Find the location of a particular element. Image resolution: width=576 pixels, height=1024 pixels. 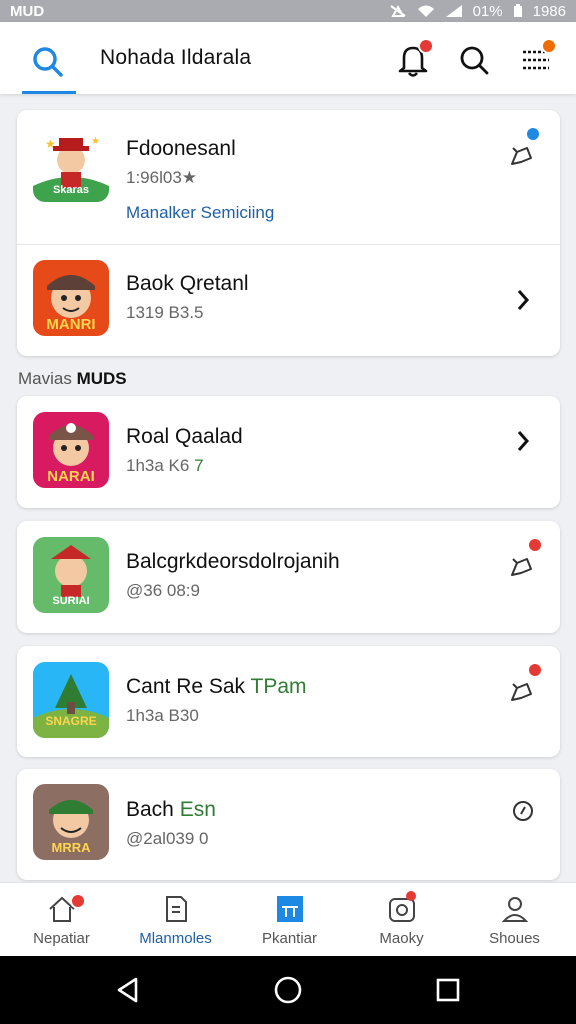

app-thumbnail: SURIAI is located at coordinates (71, 575).